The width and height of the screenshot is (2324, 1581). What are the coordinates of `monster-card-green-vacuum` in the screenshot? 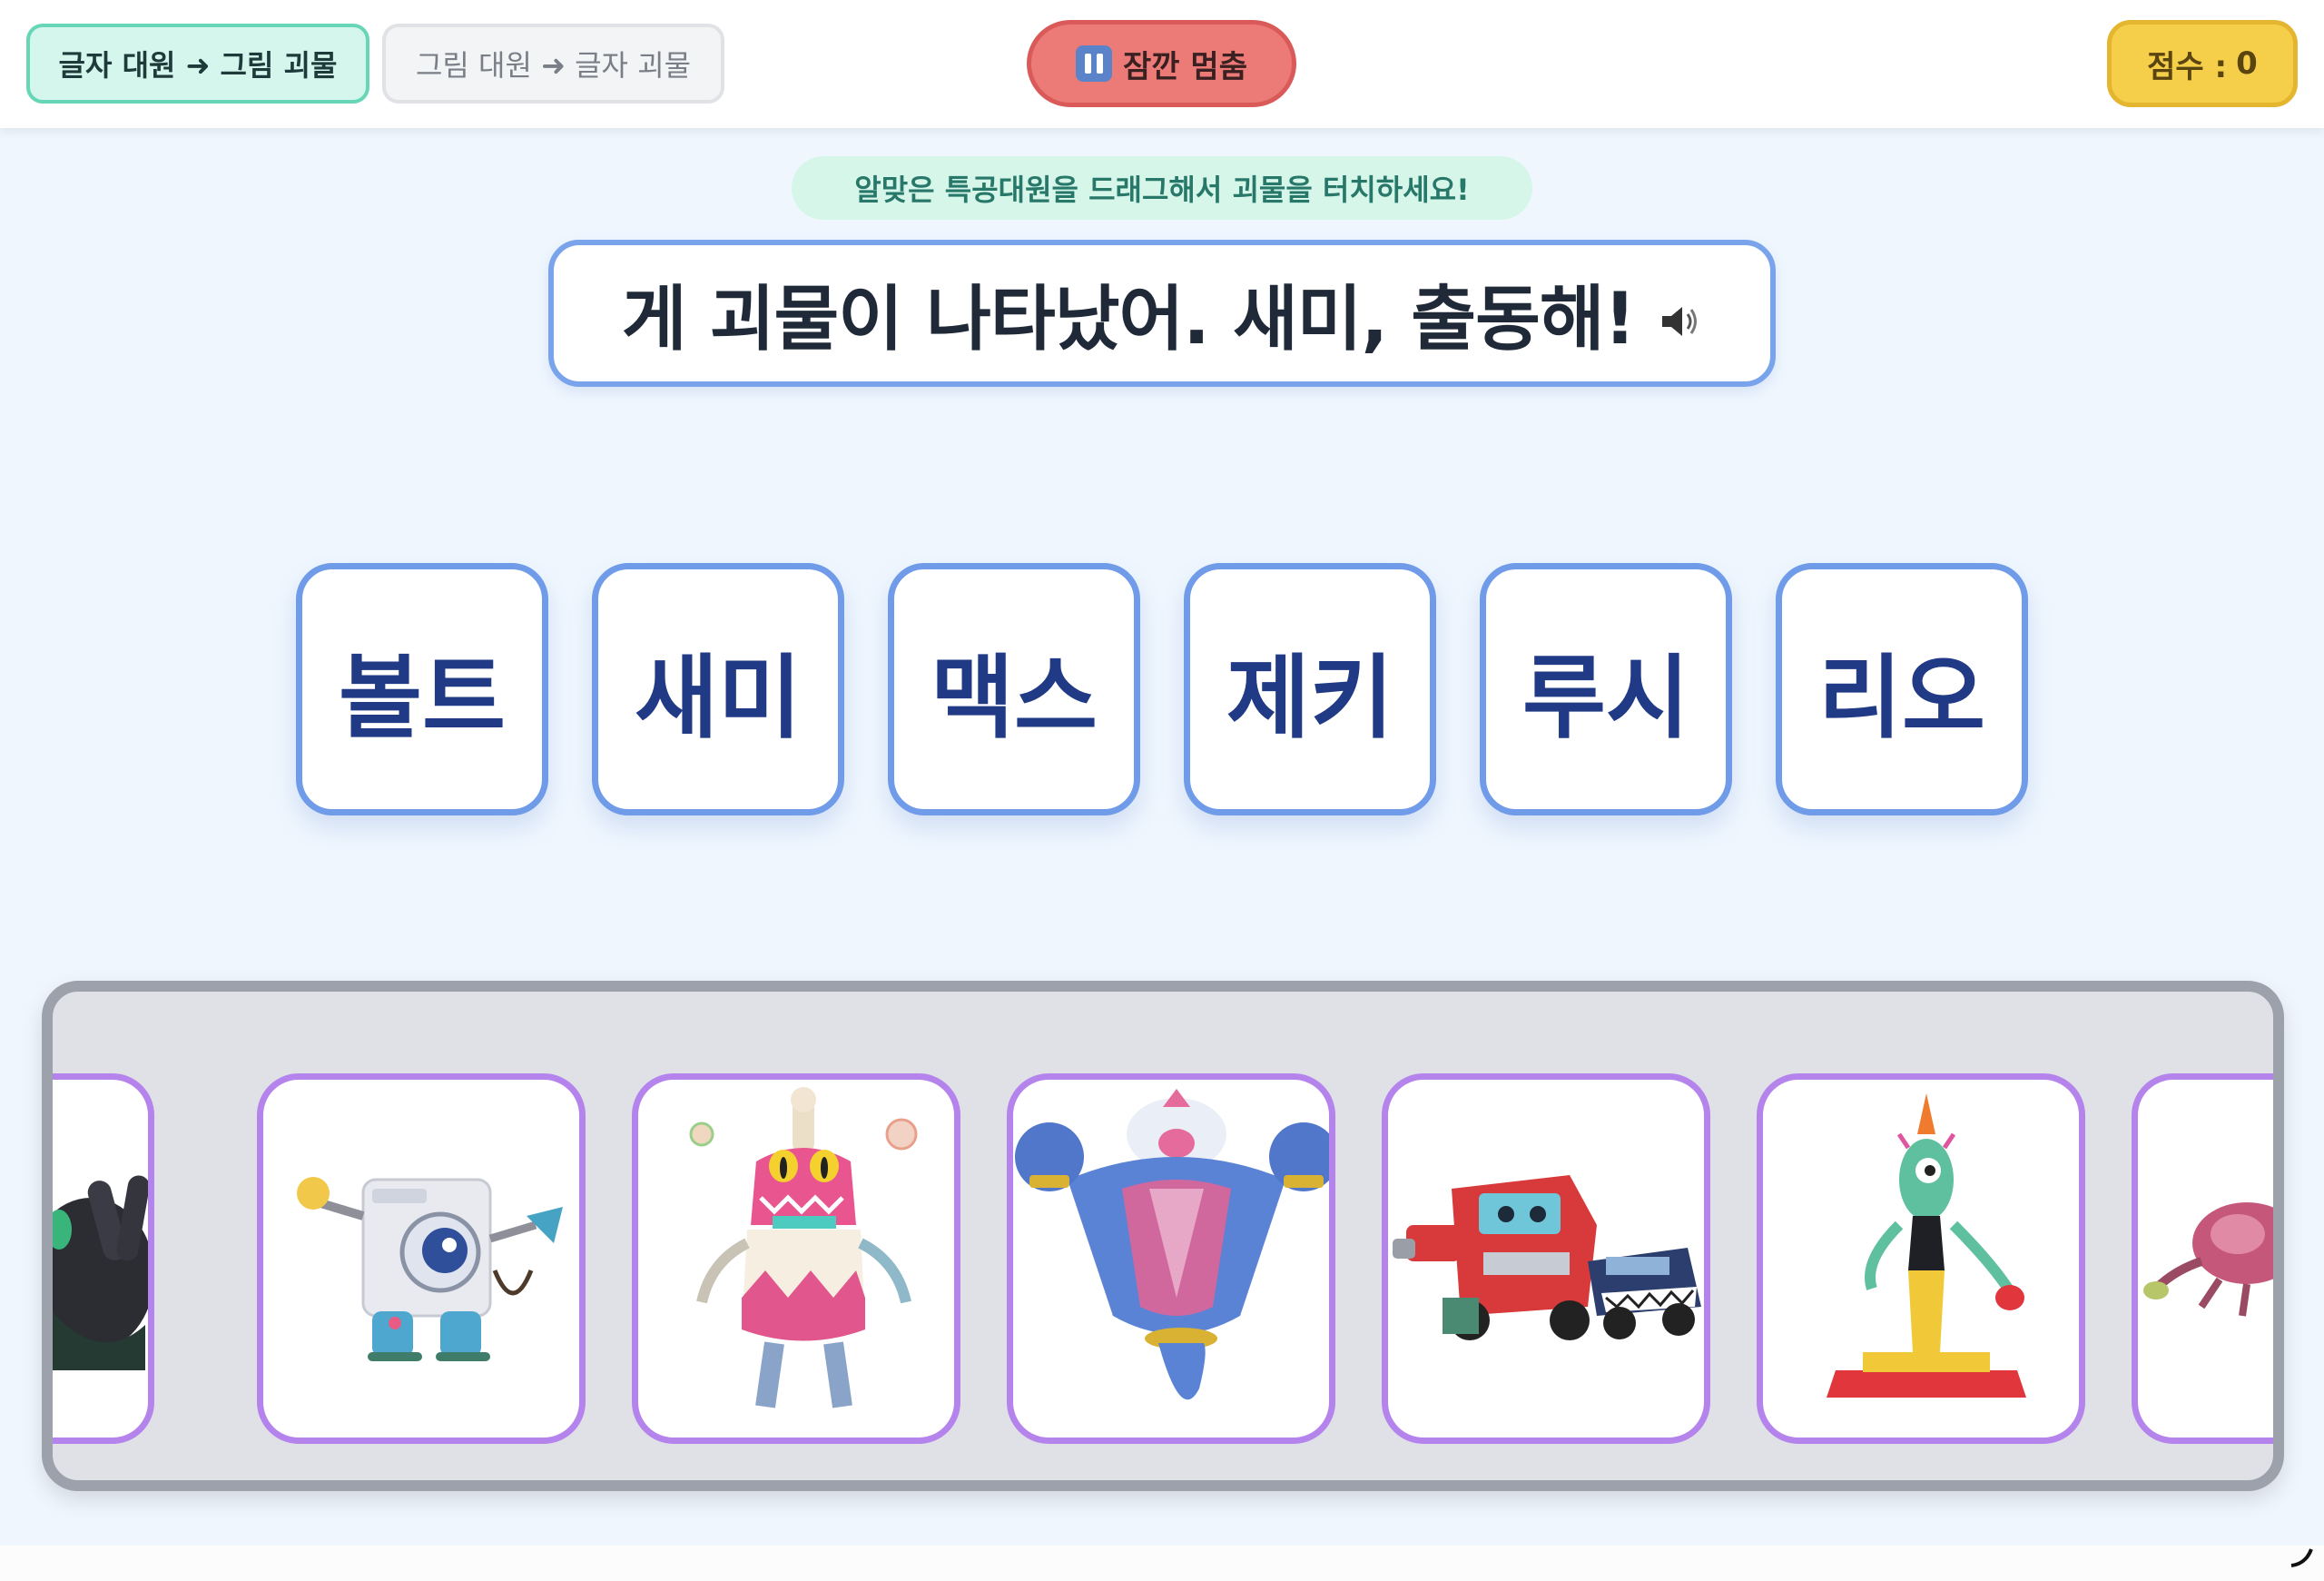 It's located at (1921, 1258).